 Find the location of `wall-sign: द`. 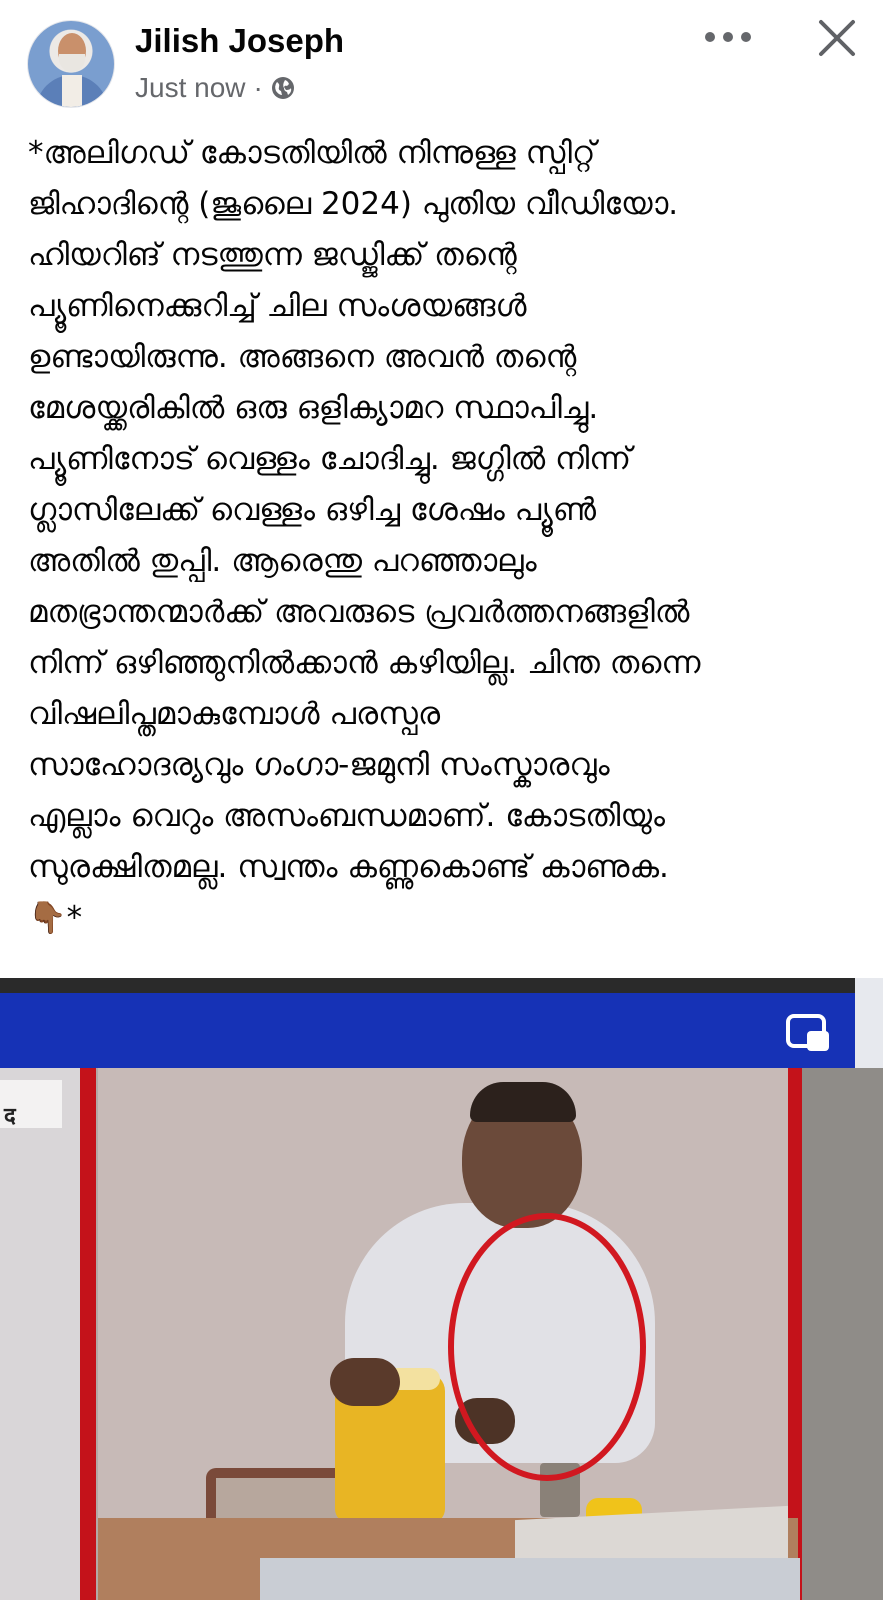

wall-sign: द is located at coordinates (31, 1104).